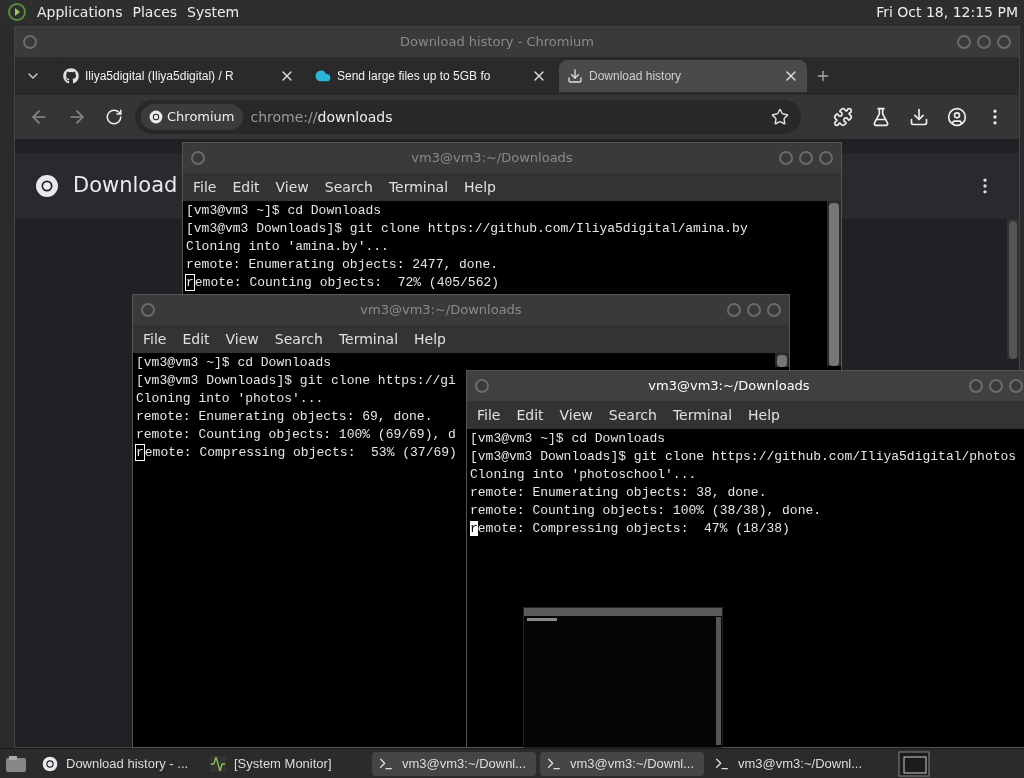 This screenshot has height=778, width=1024. Describe the element at coordinates (323, 76) in the screenshot. I see `cloud-icon` at that location.